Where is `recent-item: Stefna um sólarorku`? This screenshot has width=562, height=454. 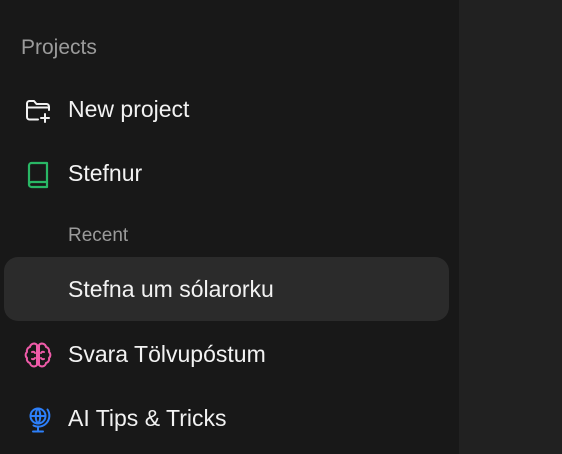 recent-item: Stefna um sólarorku is located at coordinates (226, 289).